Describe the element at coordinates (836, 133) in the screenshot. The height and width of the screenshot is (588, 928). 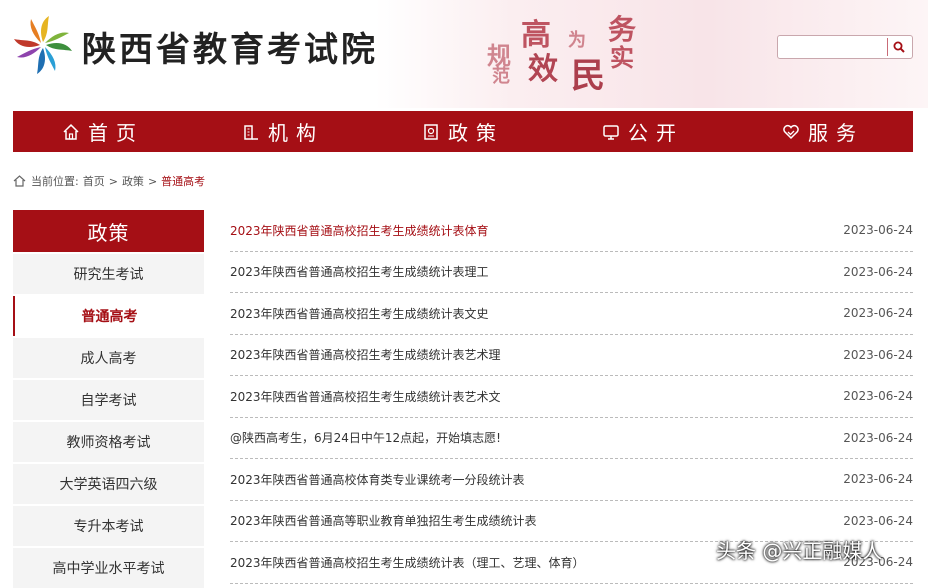
I see `nav-item-label: 服务` at that location.